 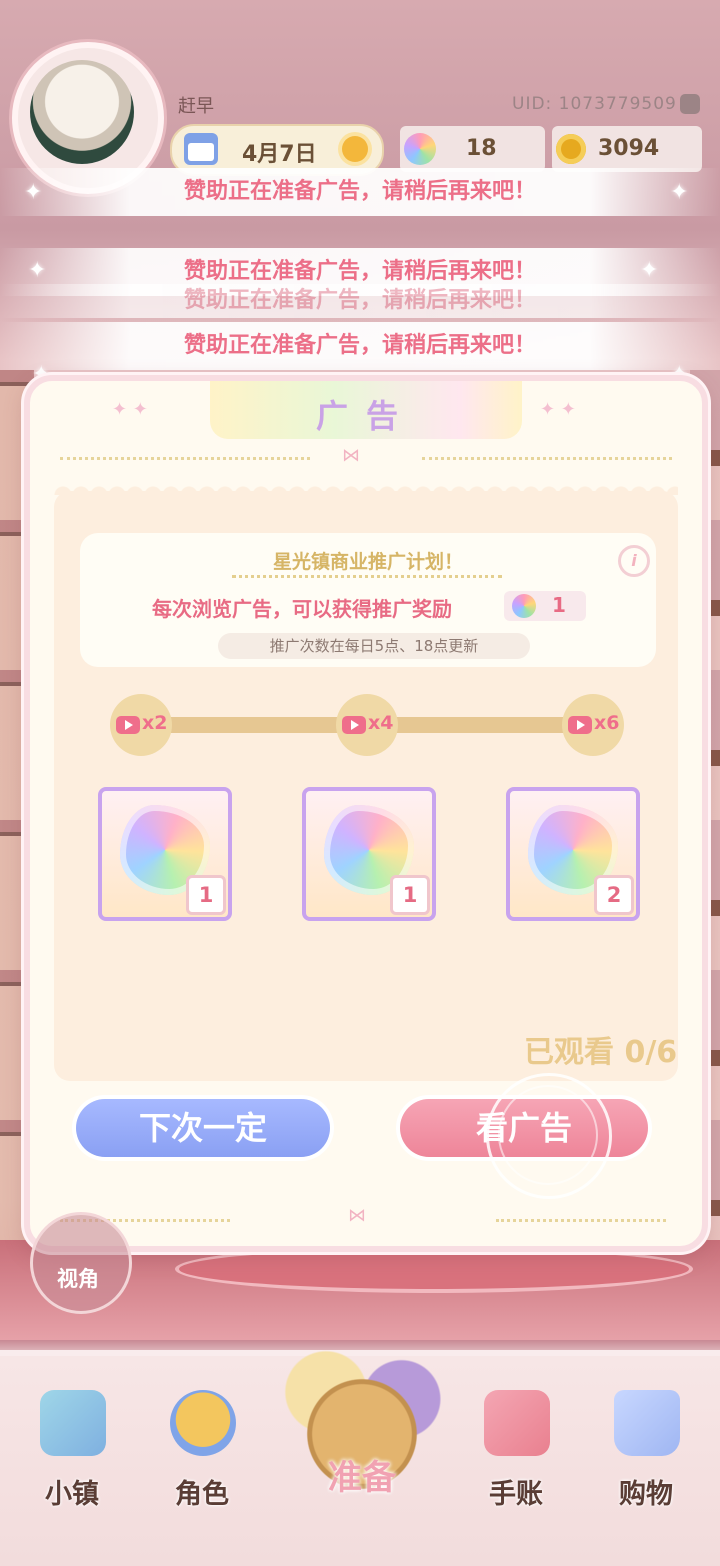 I want to click on milestone-label: x2, so click(x=155, y=723).